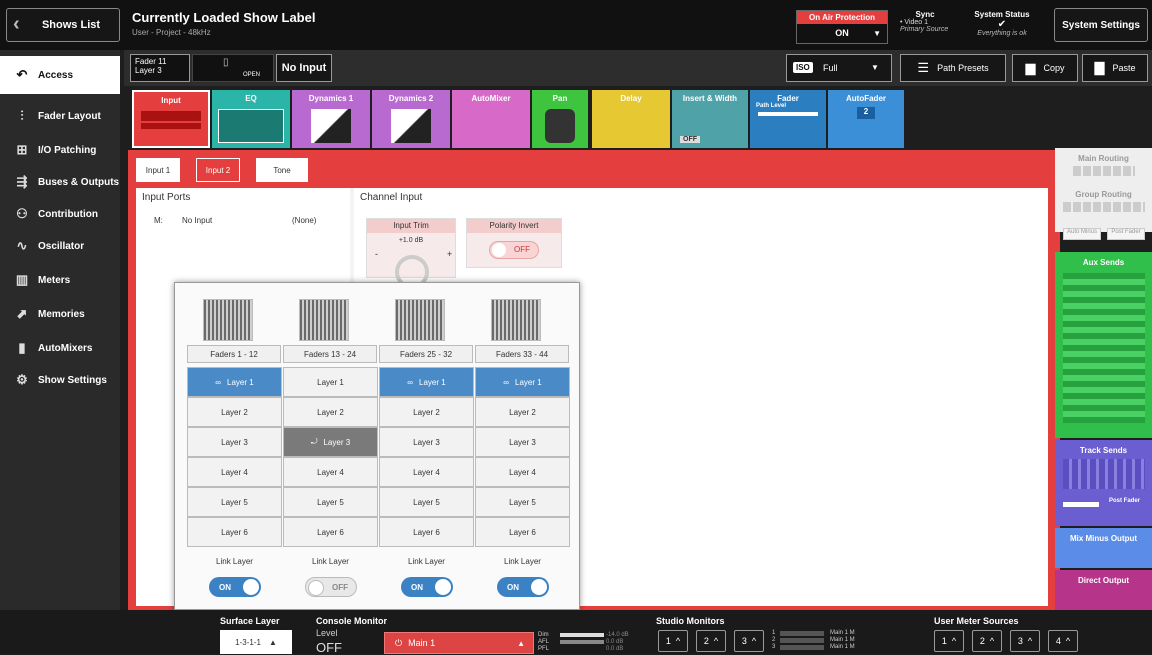  What do you see at coordinates (71, 25) in the screenshot?
I see `shows-list-label: Shows List` at bounding box center [71, 25].